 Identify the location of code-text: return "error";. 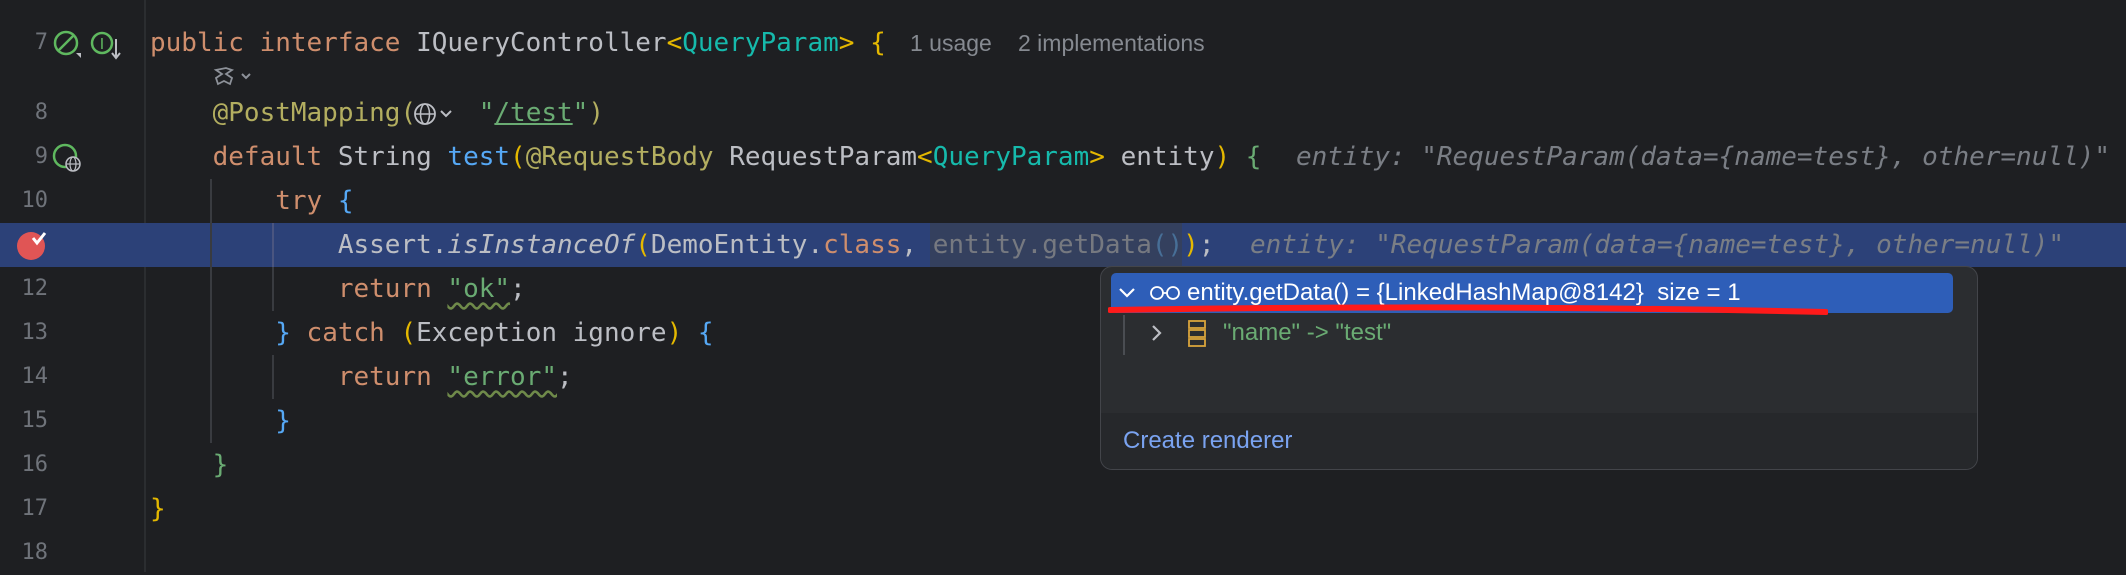
(361, 377).